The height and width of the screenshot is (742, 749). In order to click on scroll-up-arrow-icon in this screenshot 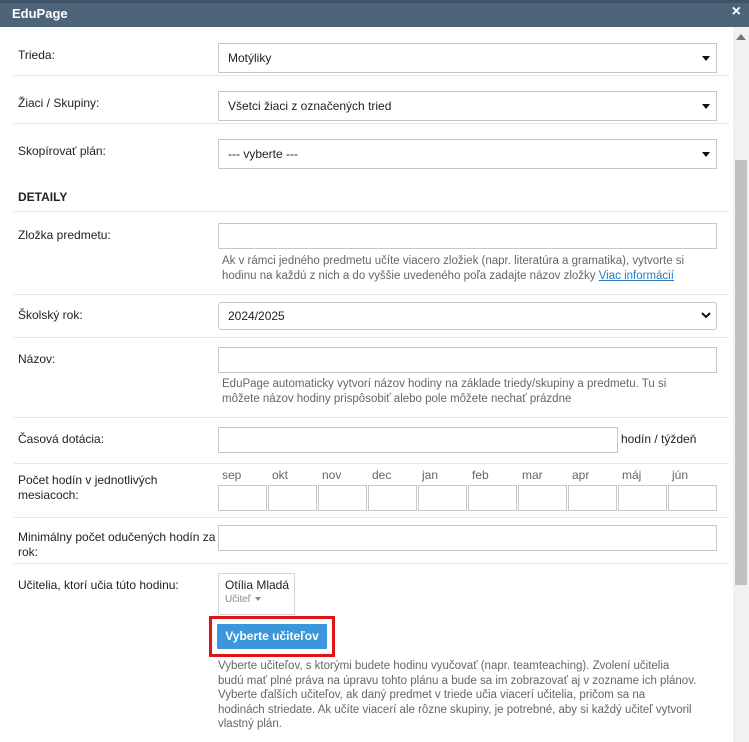, I will do `click(741, 37)`.